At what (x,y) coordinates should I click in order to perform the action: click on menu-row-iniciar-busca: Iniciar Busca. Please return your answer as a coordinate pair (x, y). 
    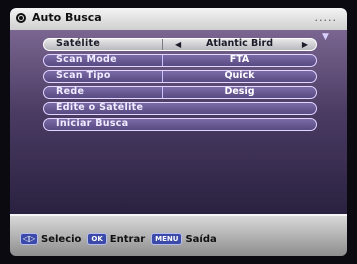
    Looking at the image, I should click on (180, 124).